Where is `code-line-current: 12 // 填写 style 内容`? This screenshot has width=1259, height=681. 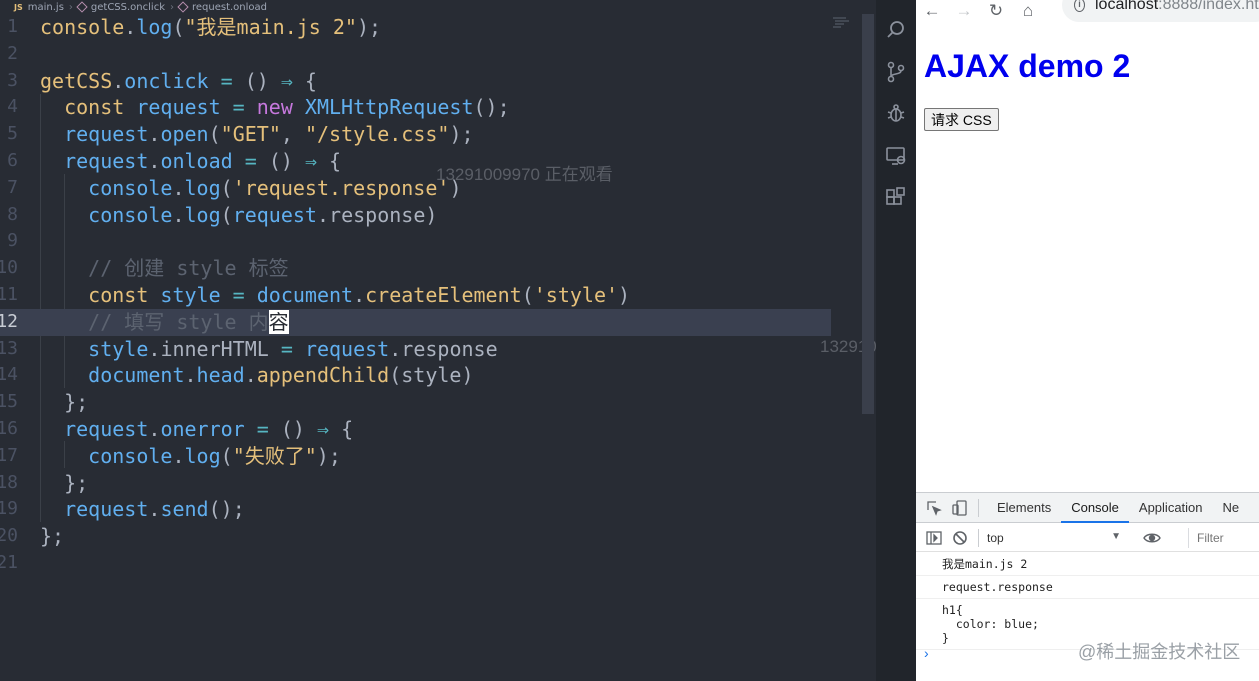
code-line-current: 12 // 填写 style 内容 is located at coordinates (415, 322).